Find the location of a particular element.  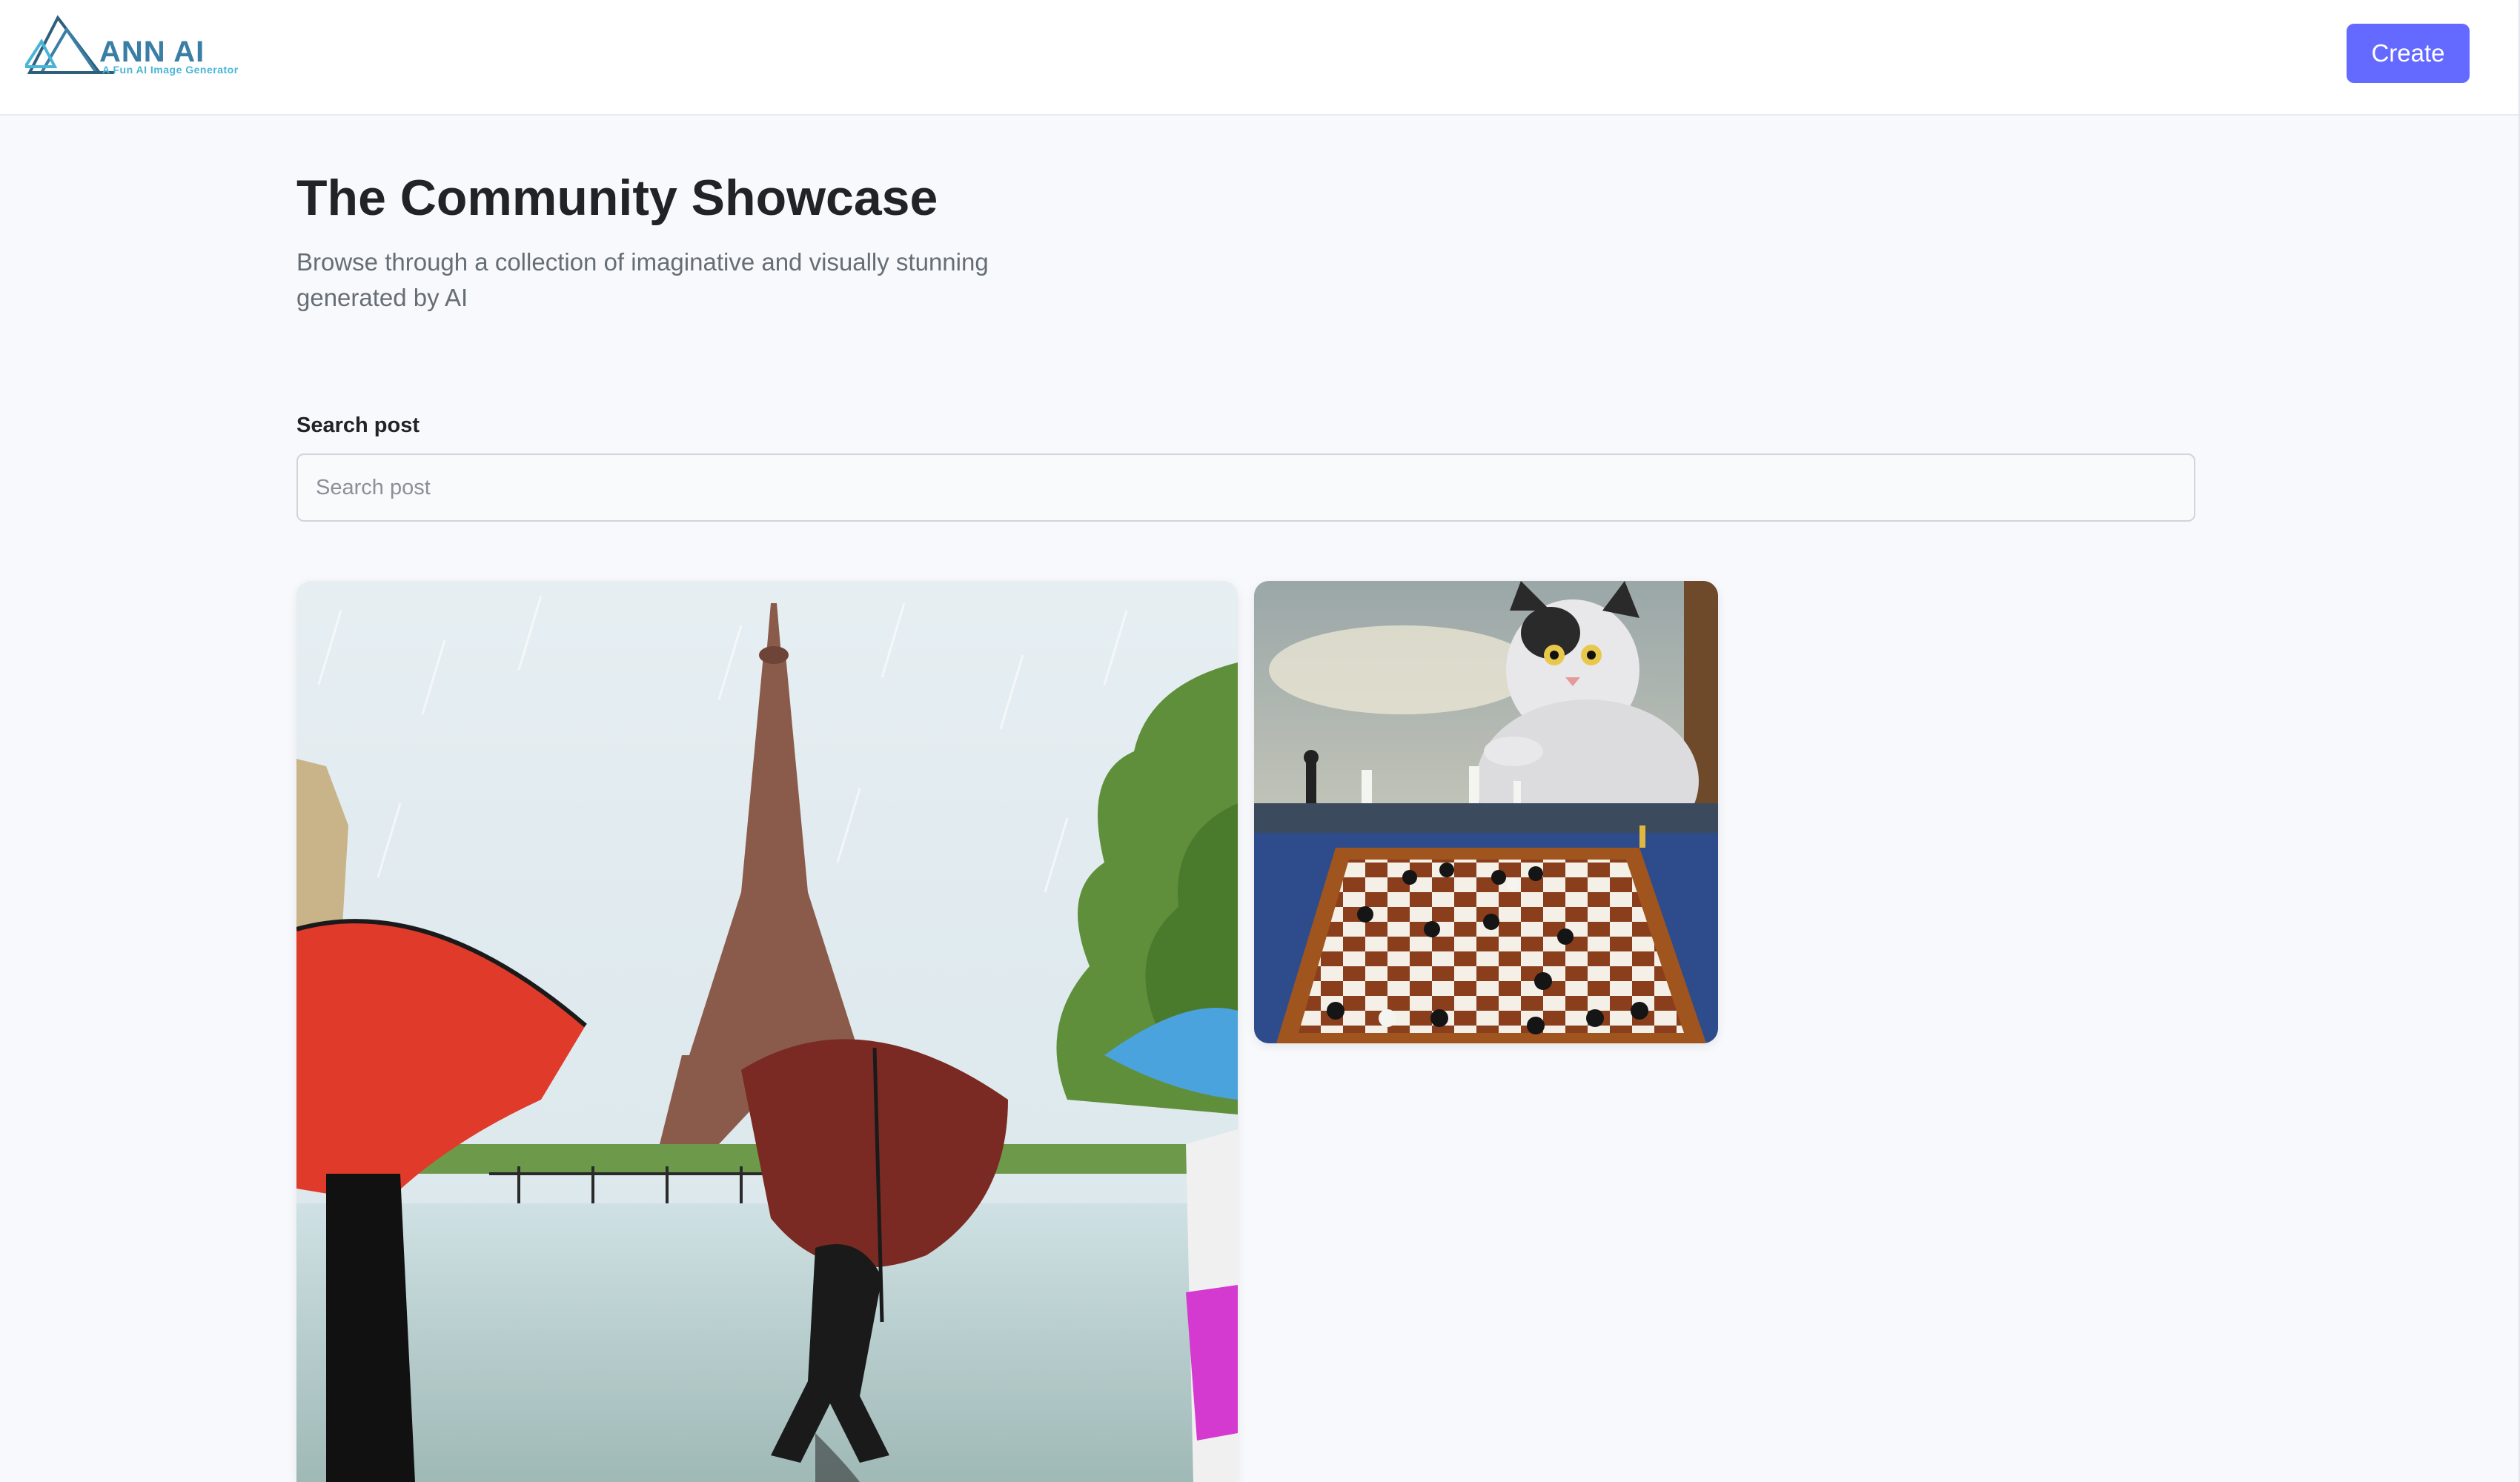

logo-tagline: A Fun AI Image Generator is located at coordinates (171, 70).